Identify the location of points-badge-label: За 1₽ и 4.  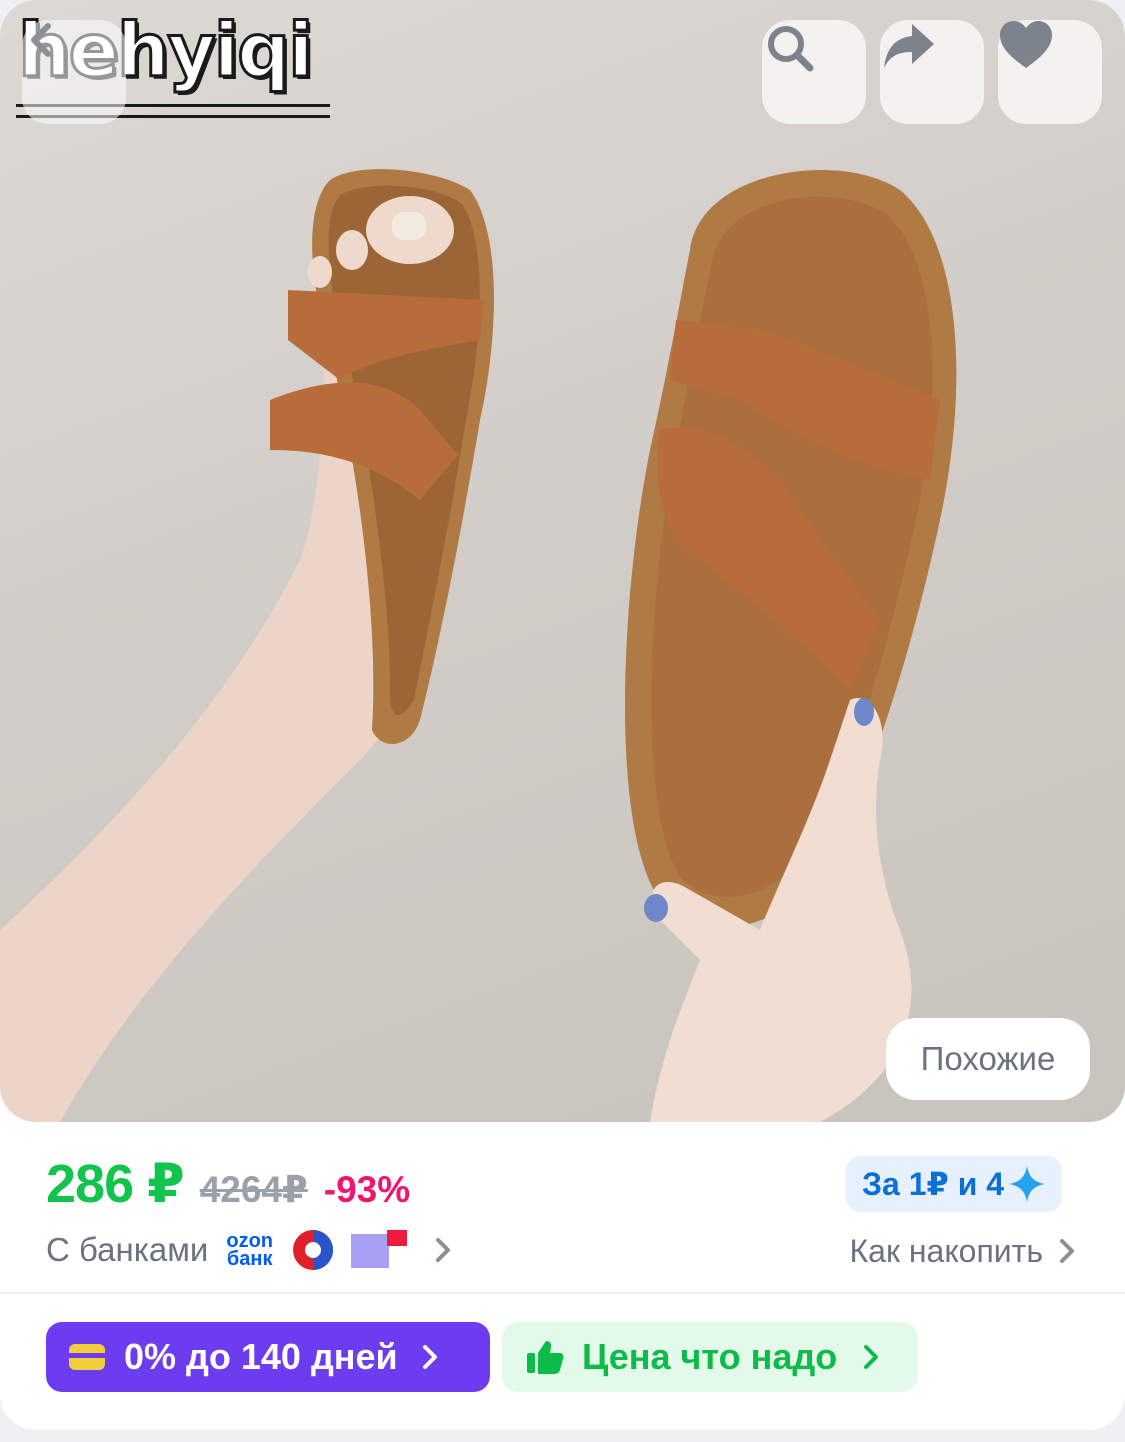
(933, 1184).